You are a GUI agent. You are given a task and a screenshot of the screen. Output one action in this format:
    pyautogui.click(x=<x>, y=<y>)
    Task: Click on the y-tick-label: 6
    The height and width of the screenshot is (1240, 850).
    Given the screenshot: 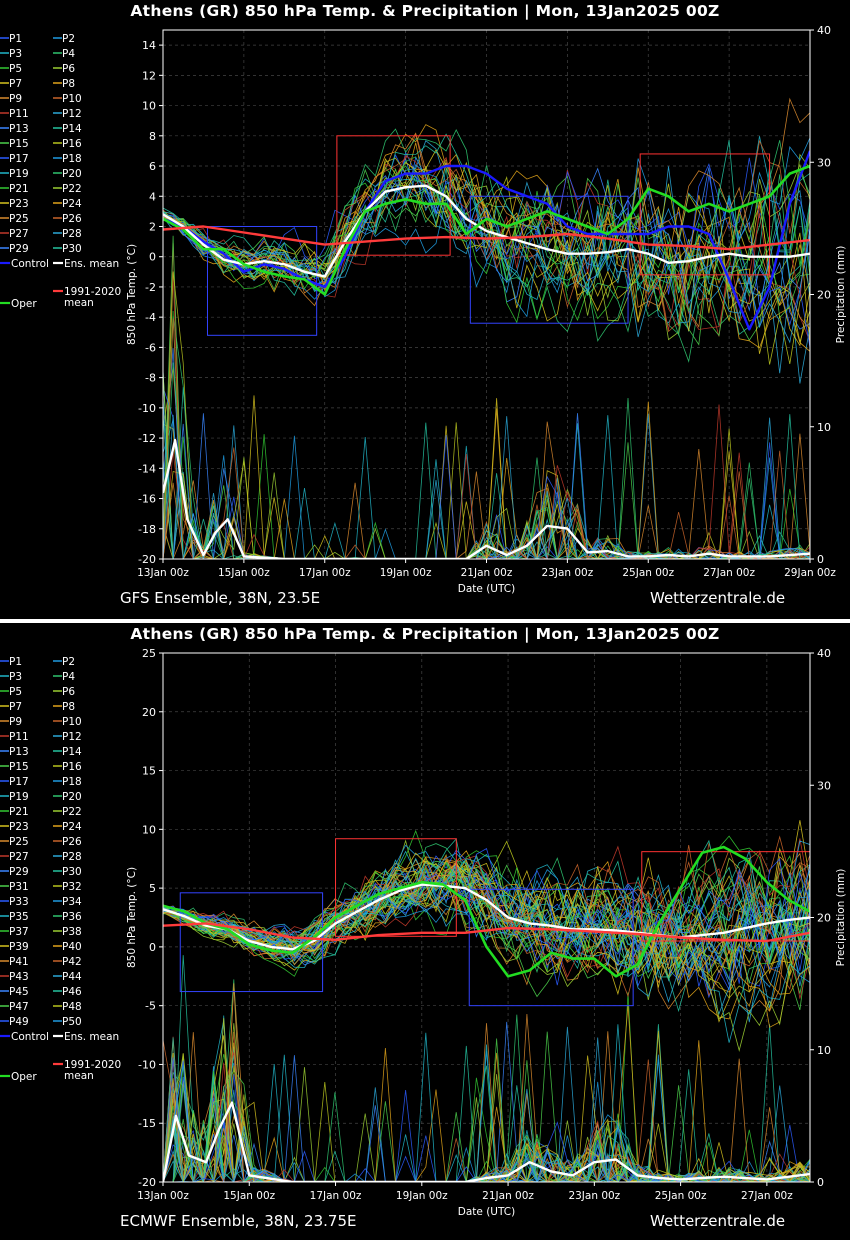 What is the action you would take?
    pyautogui.click(x=152, y=166)
    